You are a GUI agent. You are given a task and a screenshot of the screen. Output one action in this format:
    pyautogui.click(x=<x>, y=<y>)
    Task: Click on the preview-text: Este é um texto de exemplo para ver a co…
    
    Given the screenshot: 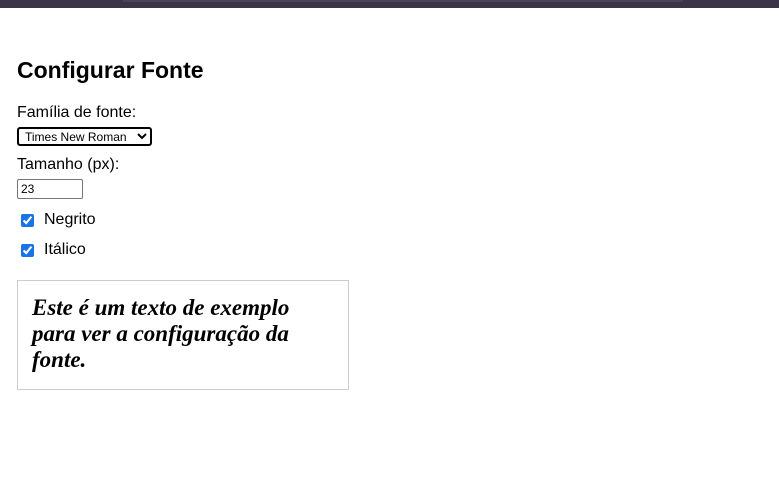 What is the action you would take?
    pyautogui.click(x=161, y=333)
    